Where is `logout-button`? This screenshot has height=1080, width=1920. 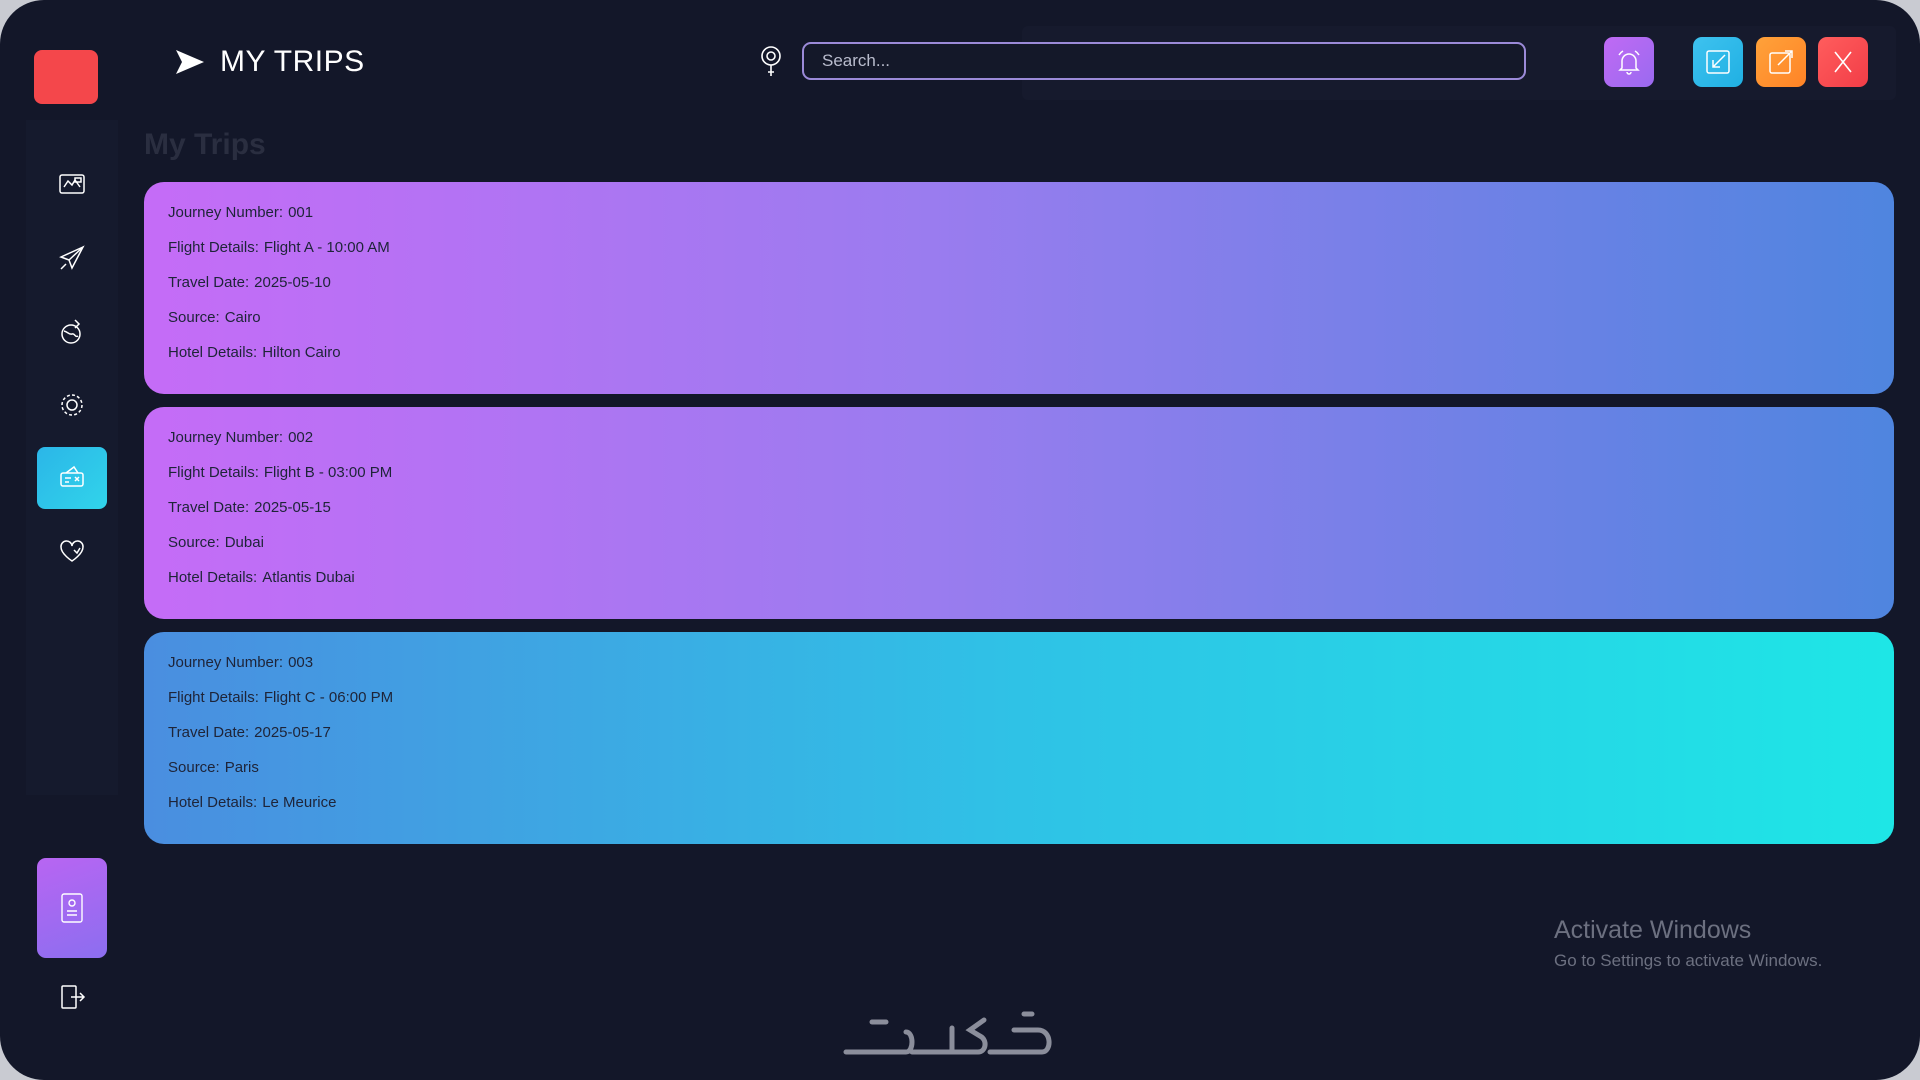 logout-button is located at coordinates (72, 997).